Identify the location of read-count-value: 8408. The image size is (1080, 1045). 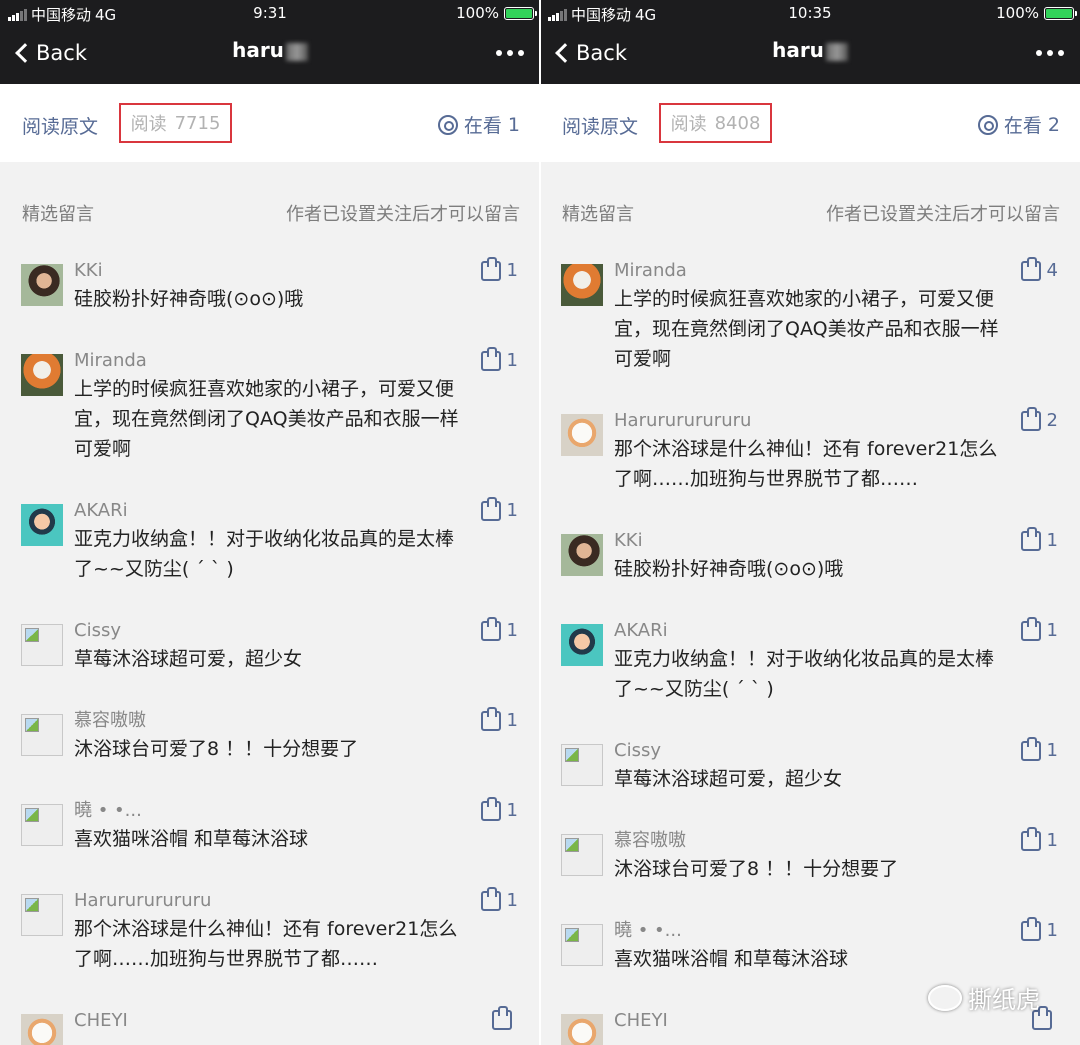
(737, 123).